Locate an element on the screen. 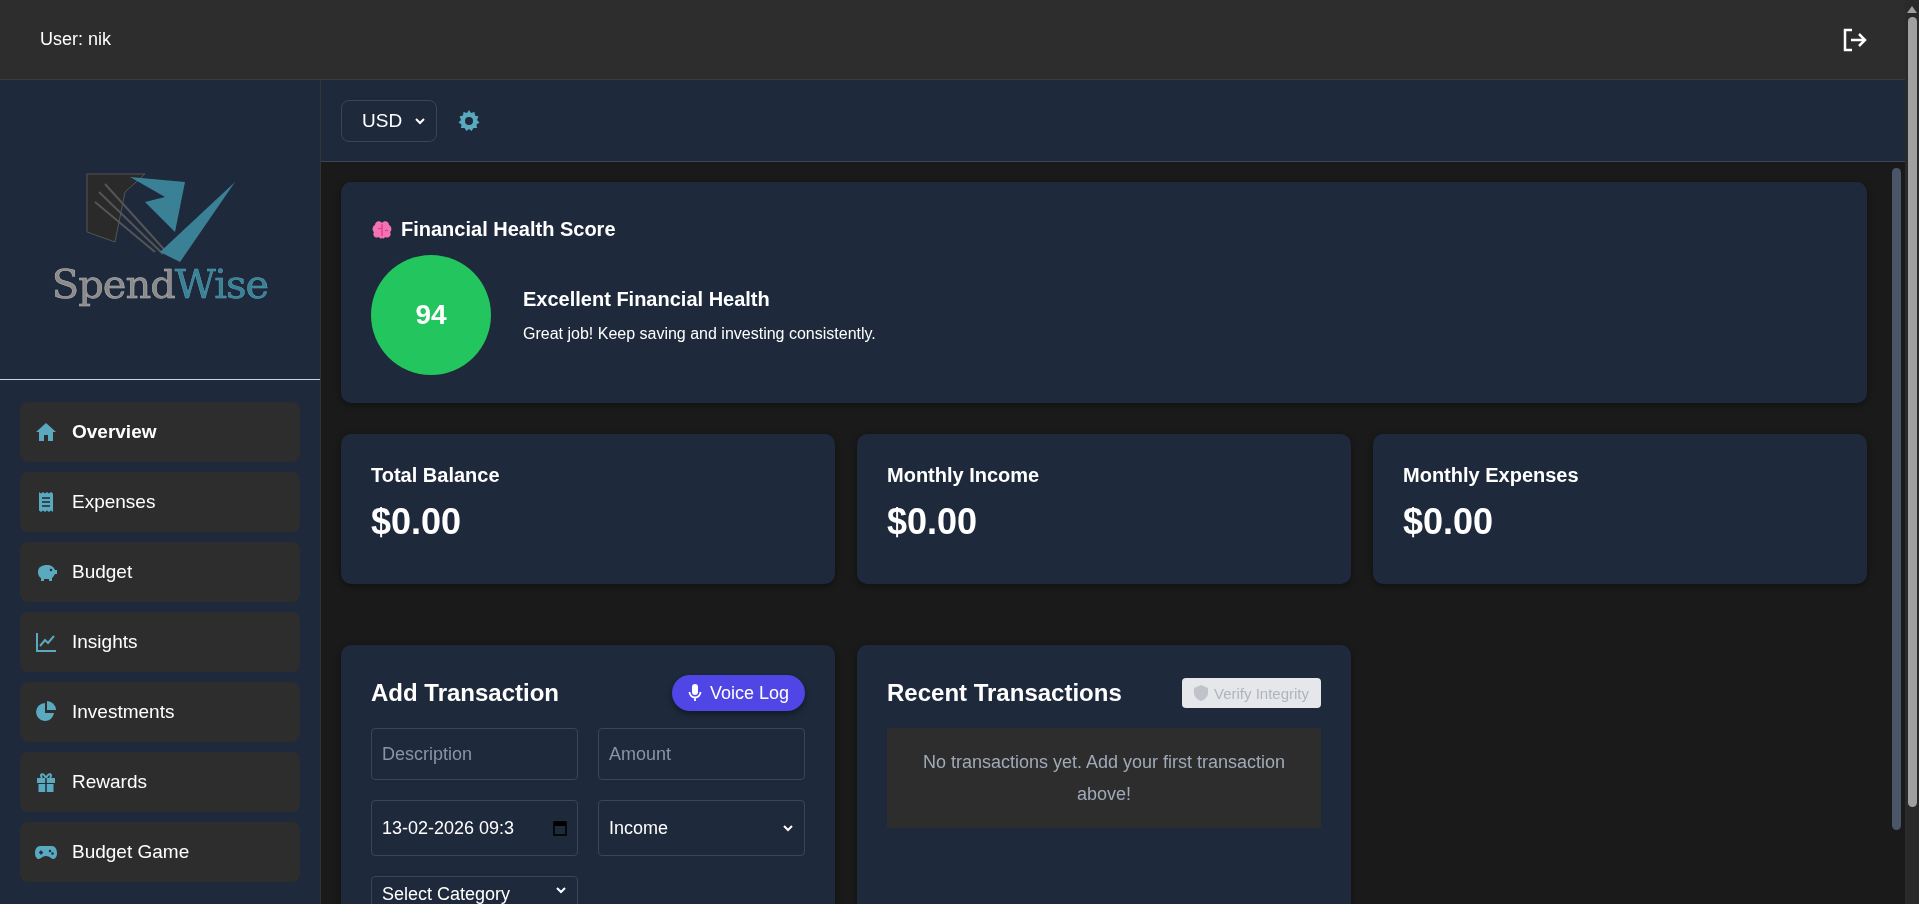  stat-label: Monthly Income is located at coordinates (964, 475).